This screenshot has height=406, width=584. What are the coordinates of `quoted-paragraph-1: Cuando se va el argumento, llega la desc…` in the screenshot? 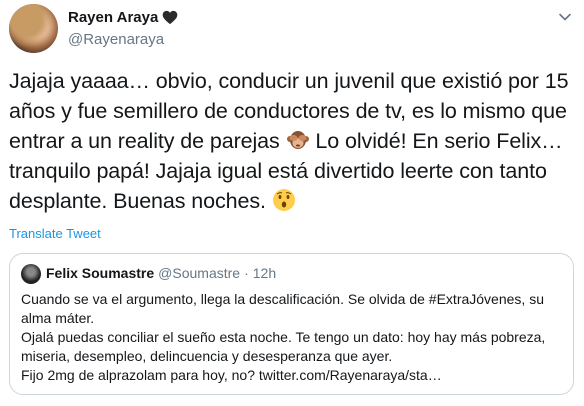 It's located at (282, 308).